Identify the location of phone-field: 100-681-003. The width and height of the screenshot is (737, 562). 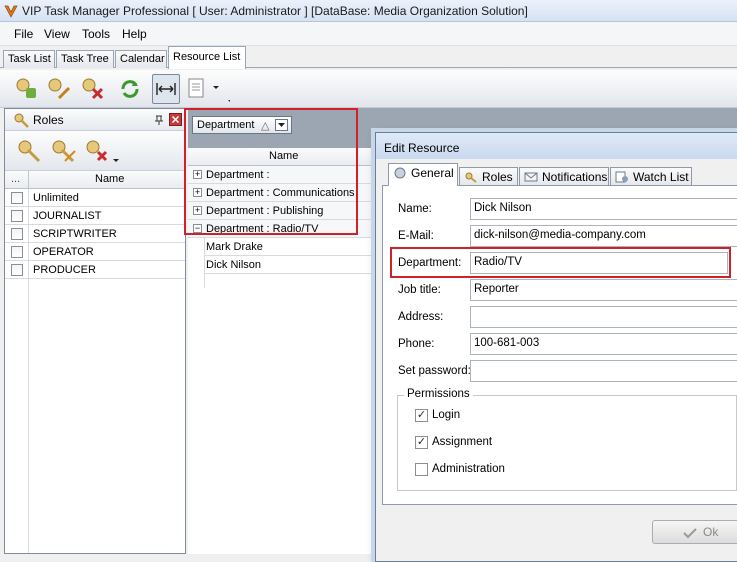
(603, 344).